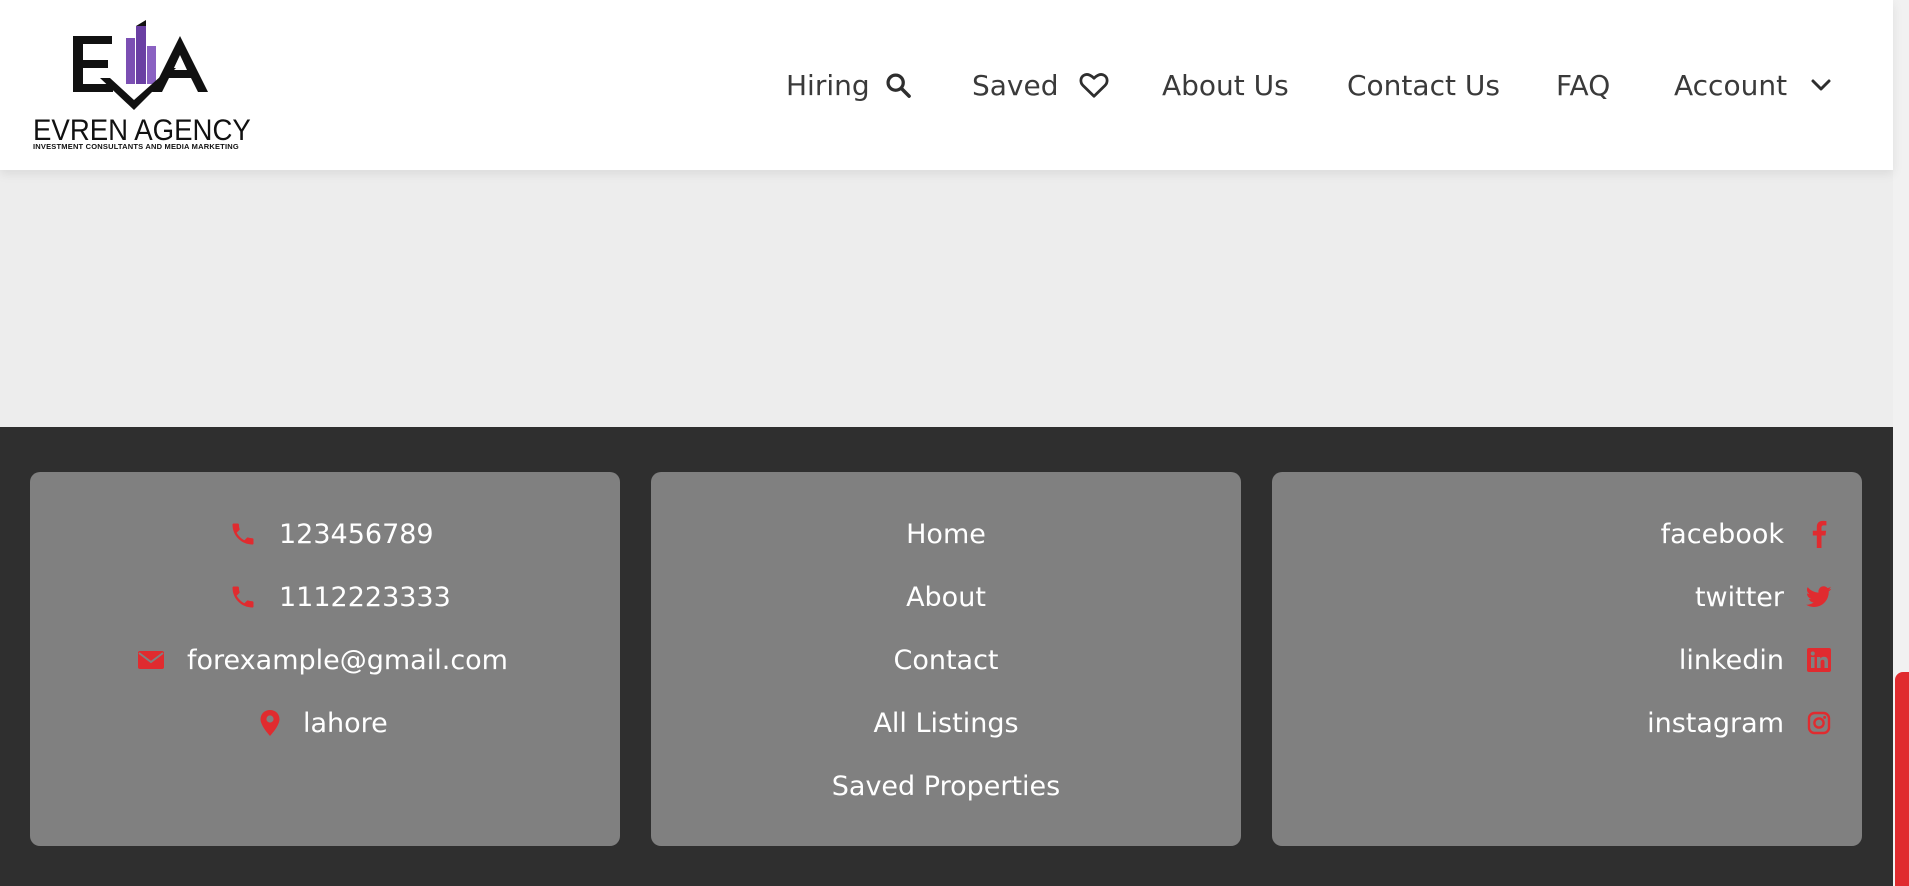 This screenshot has width=1909, height=886. Describe the element at coordinates (1015, 85) in the screenshot. I see `nav-saved-label: Saved` at that location.